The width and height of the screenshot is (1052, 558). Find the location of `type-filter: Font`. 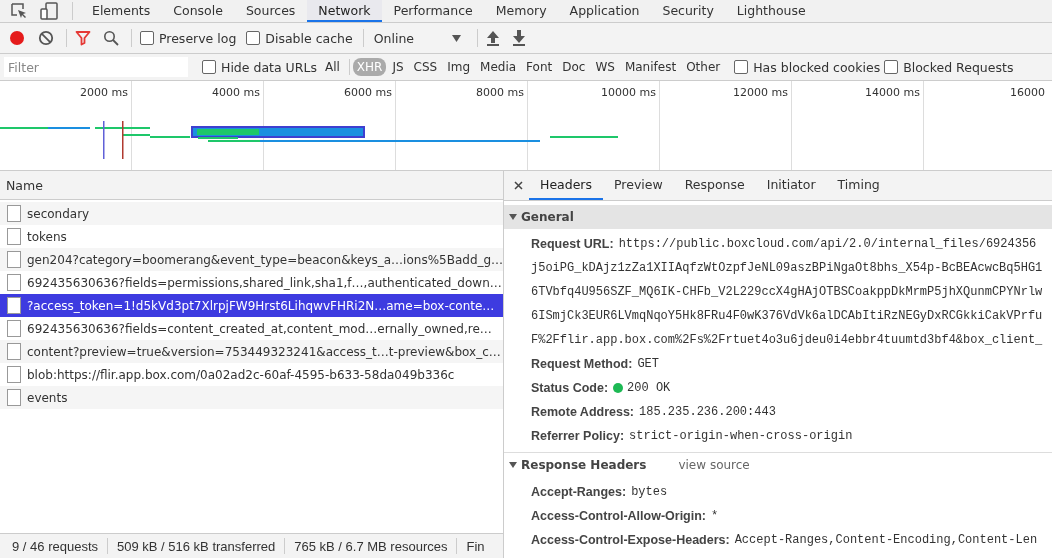

type-filter: Font is located at coordinates (539, 67).